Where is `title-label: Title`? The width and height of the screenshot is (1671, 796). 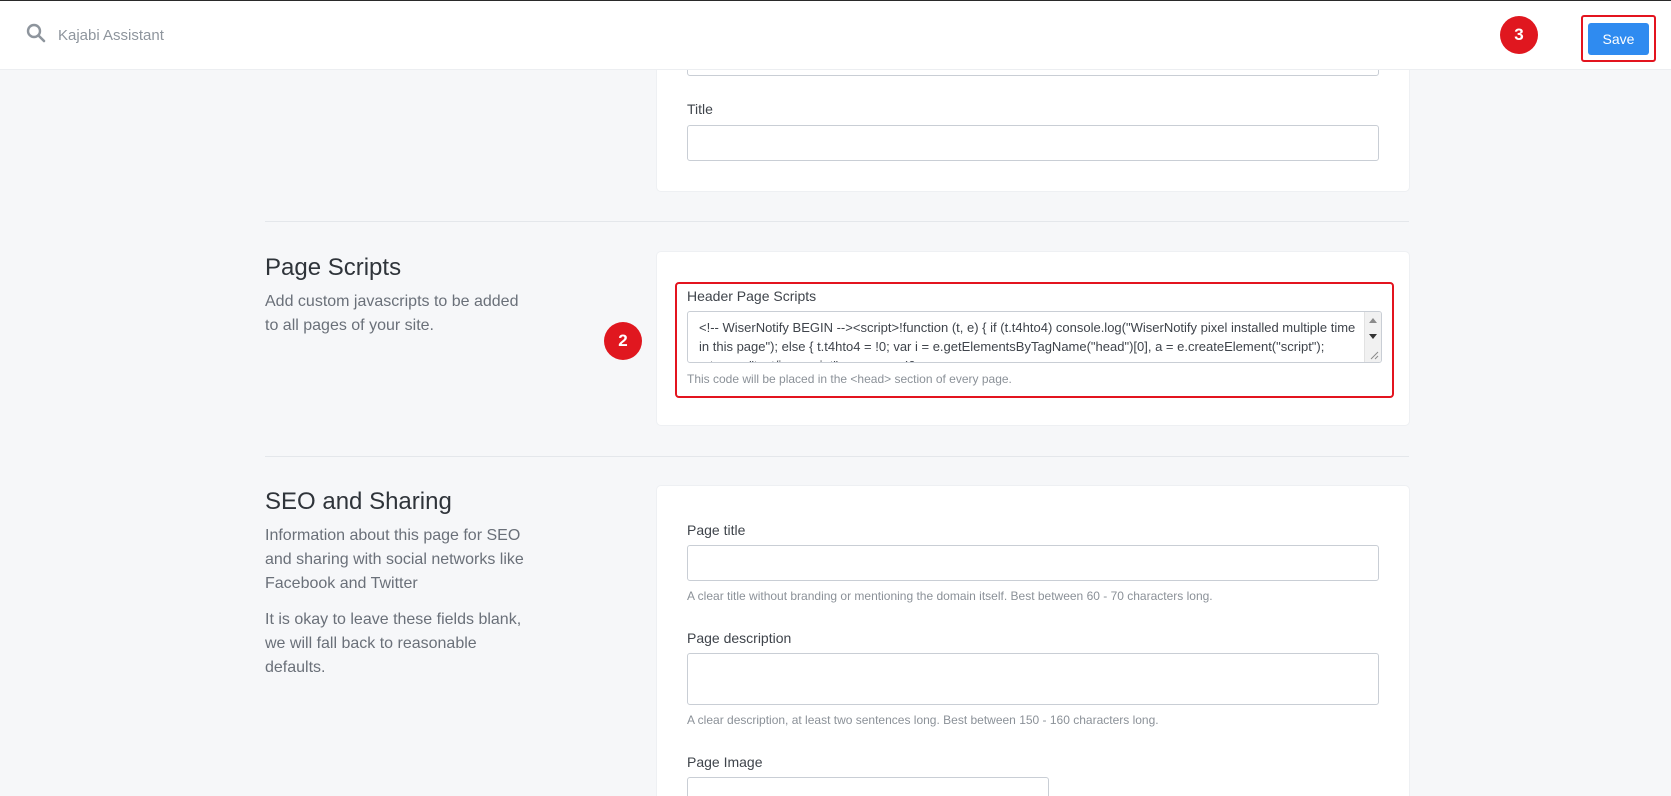 title-label: Title is located at coordinates (700, 109).